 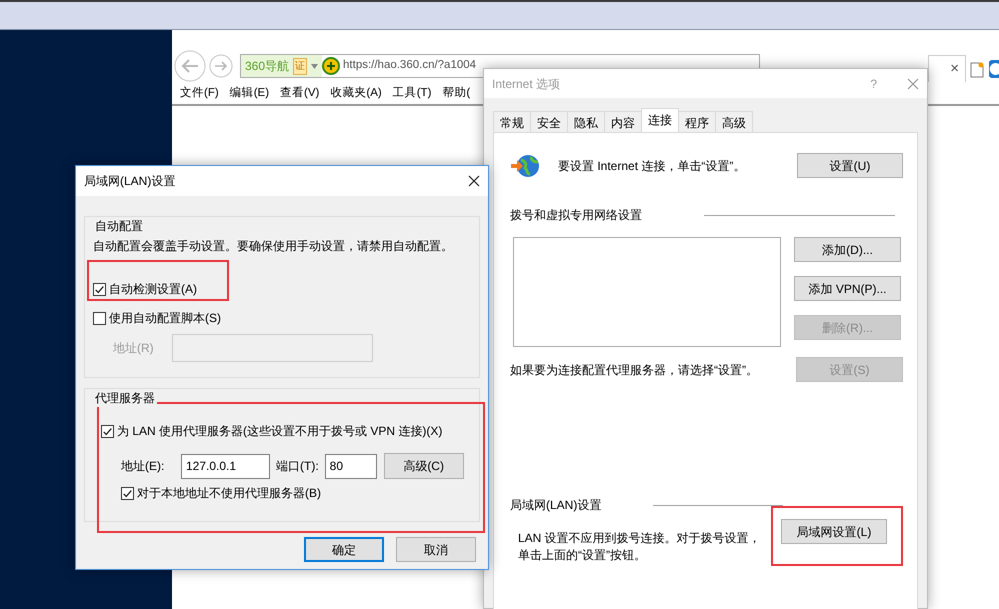 I want to click on menu-item: 编辑(E), so click(x=250, y=94).